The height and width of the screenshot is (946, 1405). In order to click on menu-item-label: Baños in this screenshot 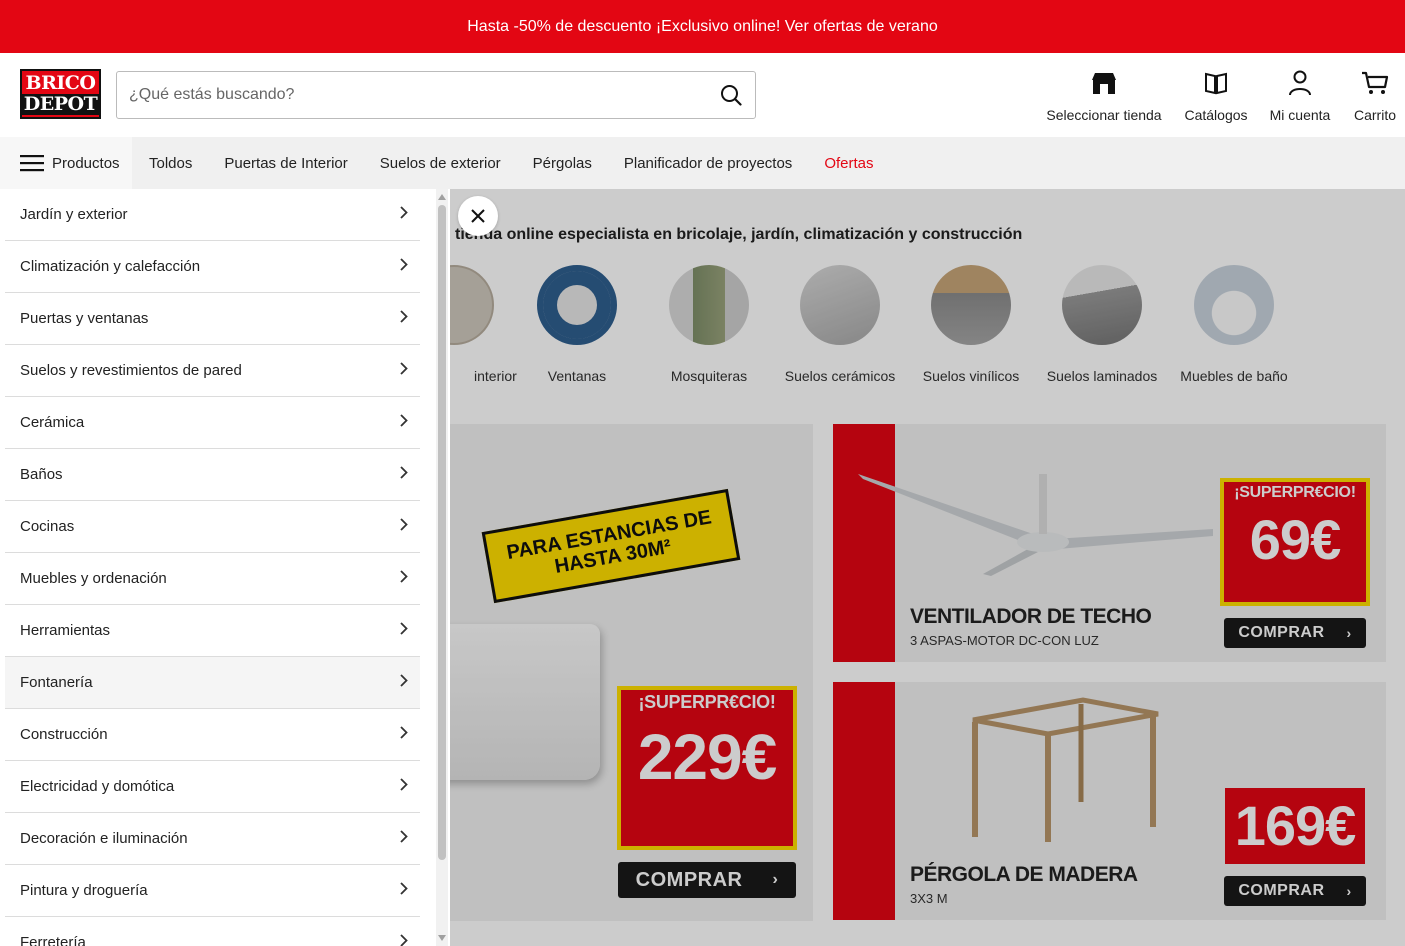, I will do `click(41, 474)`.